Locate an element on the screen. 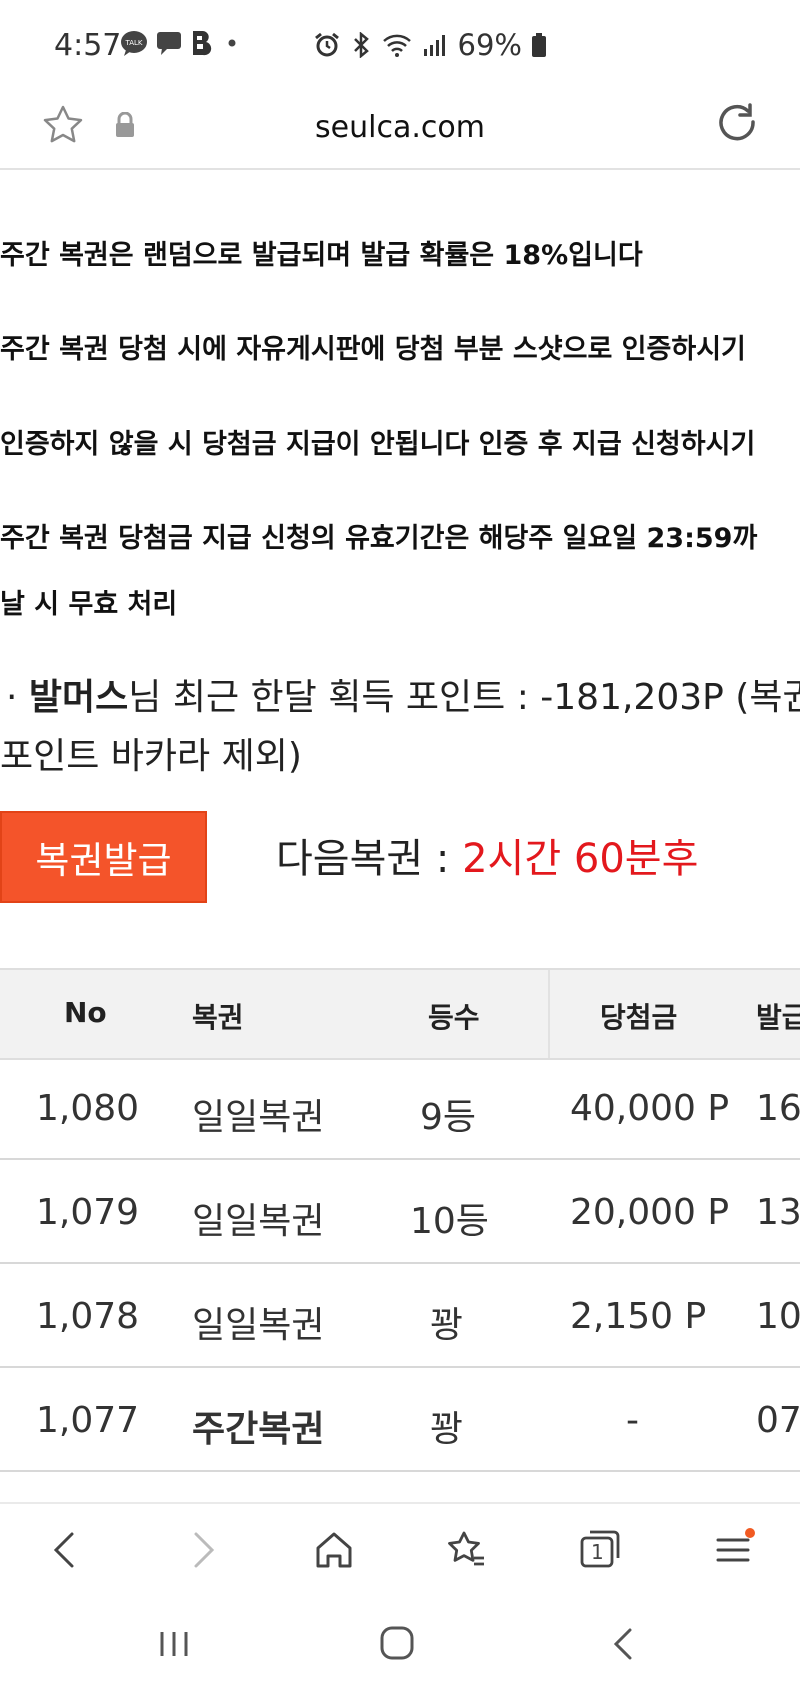 The height and width of the screenshot is (1689, 800). cell-prize: 40,000 P is located at coordinates (650, 1108).